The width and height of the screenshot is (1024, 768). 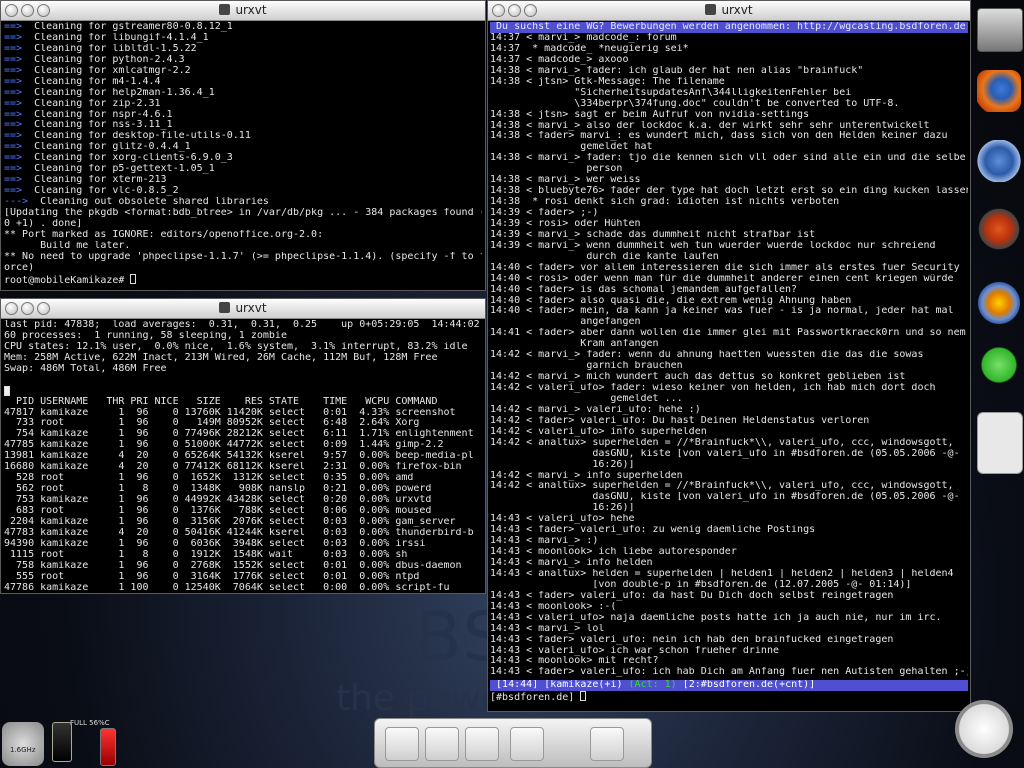 I want to click on chat-line: 14:38 < jtsn> Gtk-Message: The filename, so click(x=607, y=81).